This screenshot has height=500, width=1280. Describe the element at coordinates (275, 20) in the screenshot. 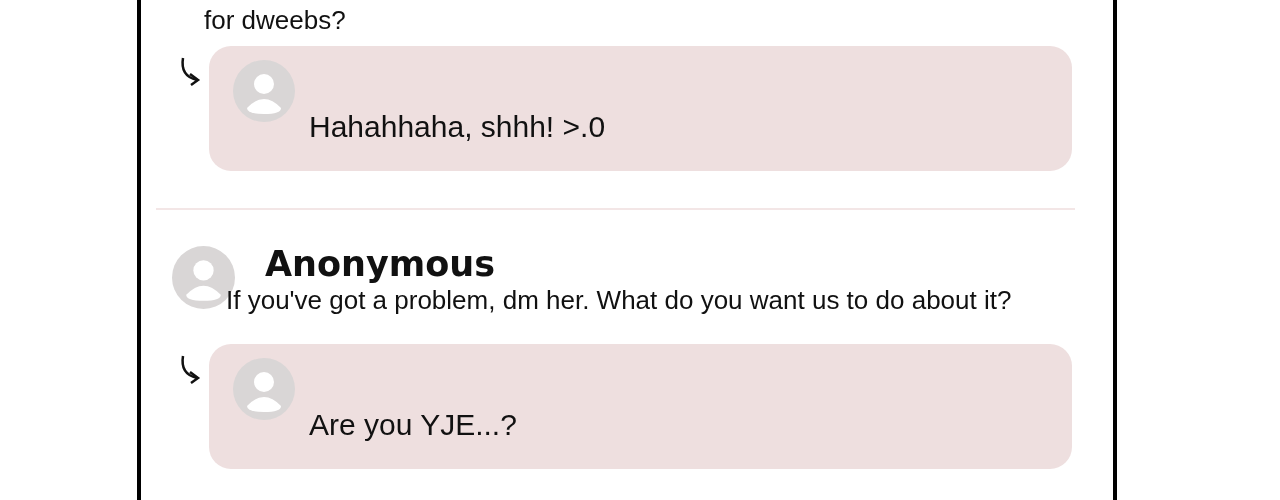

I see `comment-text: for dweebs?` at that location.